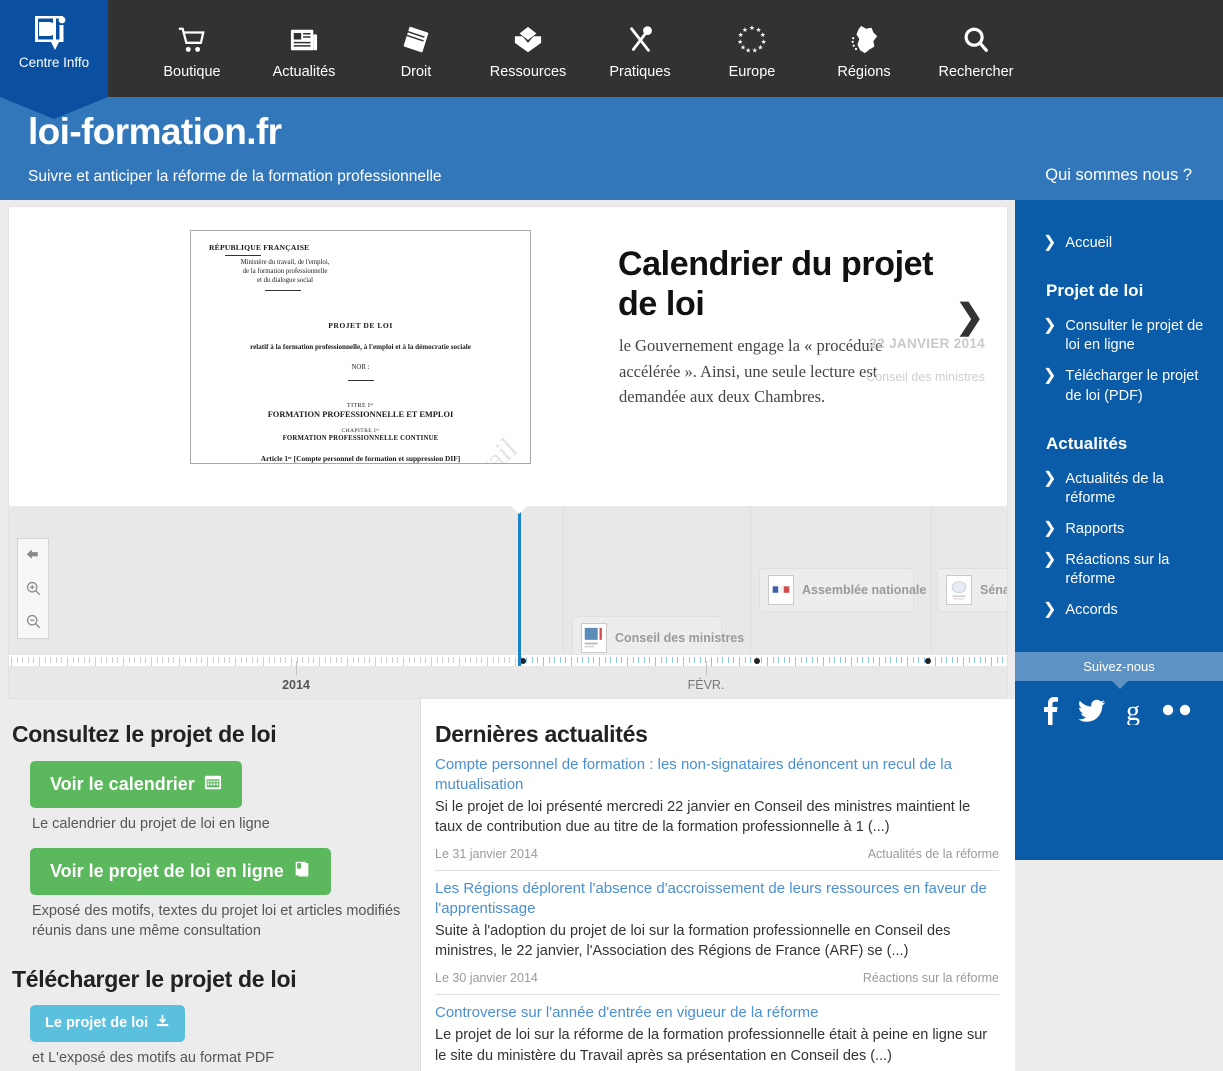 The image size is (1223, 1071). Describe the element at coordinates (154, 978) in the screenshot. I see `download-heading: Télécharger le projet de loi` at that location.